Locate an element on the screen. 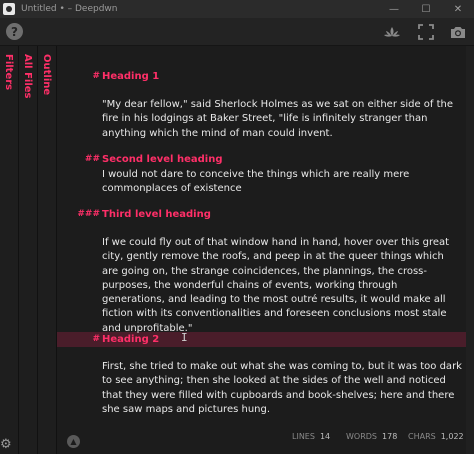 The width and height of the screenshot is (474, 454). tab-all-files-label: All Files is located at coordinates (27, 76).